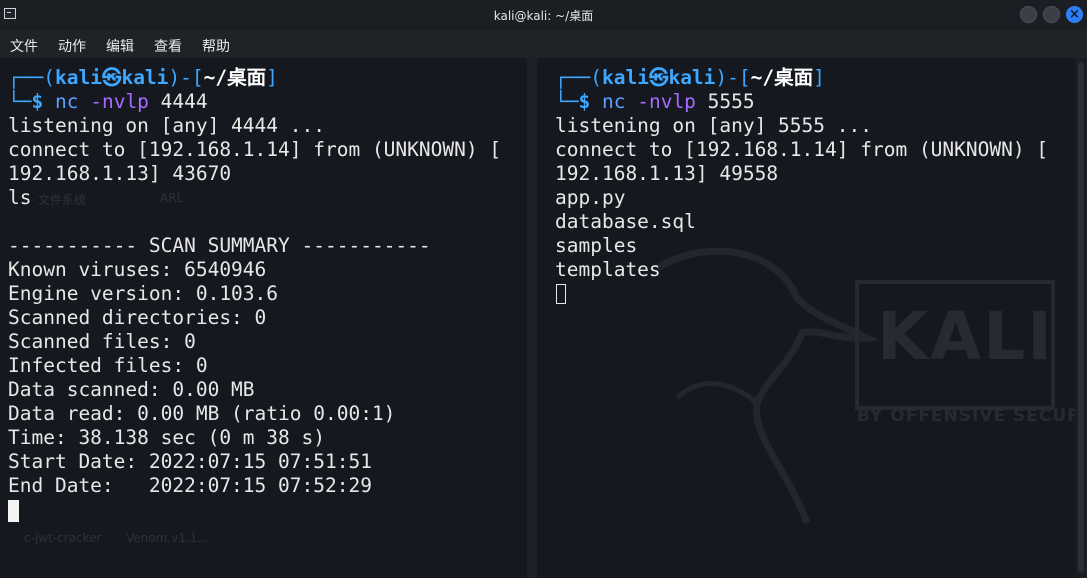 The image size is (1087, 578). Describe the element at coordinates (120, 173) in the screenshot. I see `output-line: 192.168.1.13] 43670` at that location.